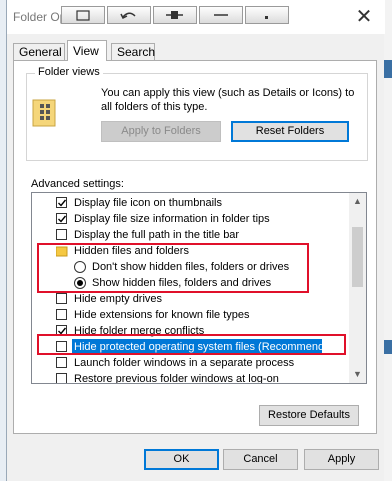 This screenshot has width=392, height=481. Describe the element at coordinates (290, 131) in the screenshot. I see `reset-folders-button: Reset Folders` at that location.